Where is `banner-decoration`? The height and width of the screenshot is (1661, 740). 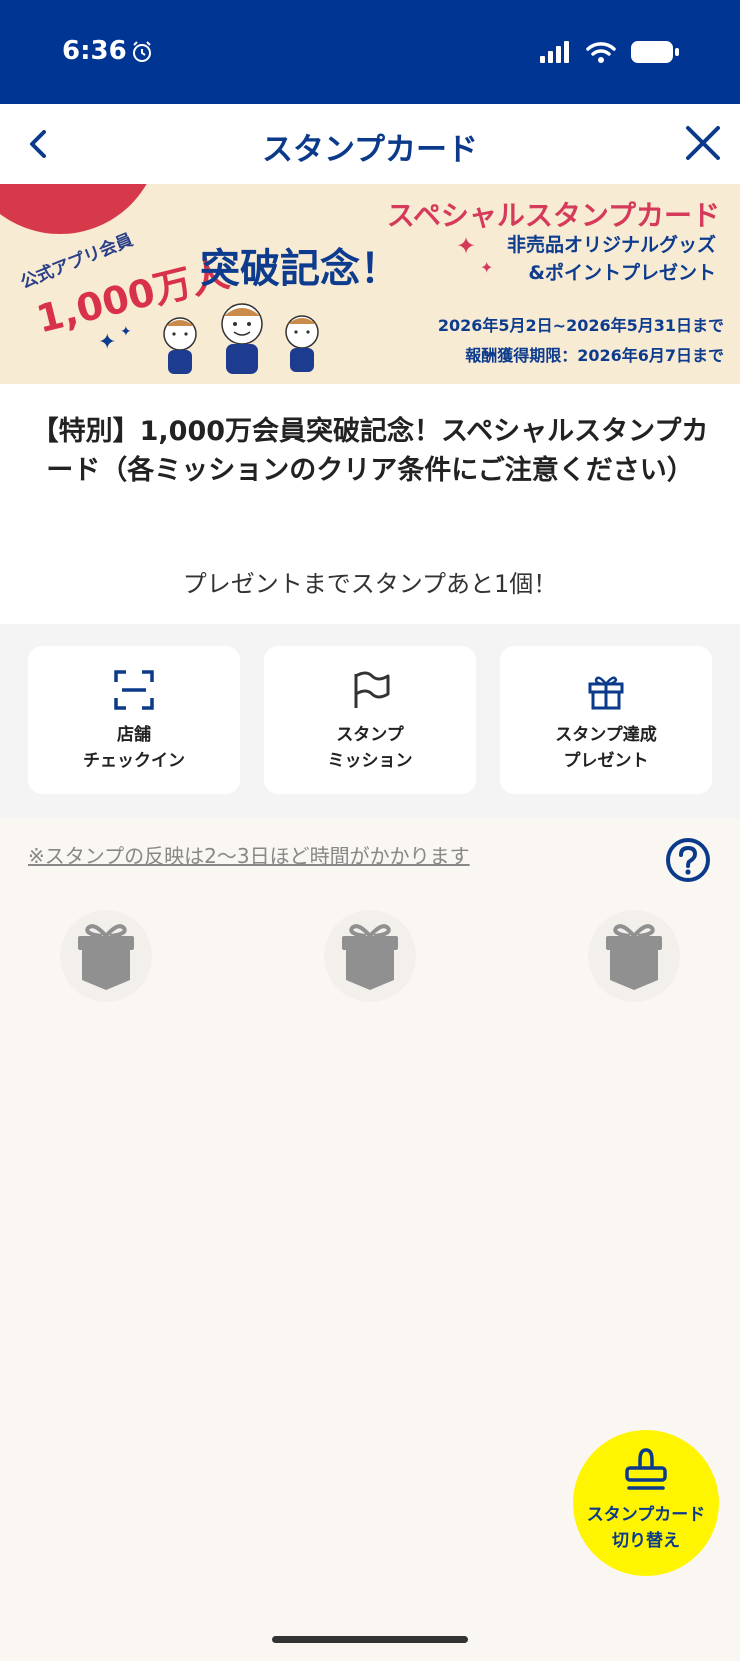
banner-decoration is located at coordinates (80, 209).